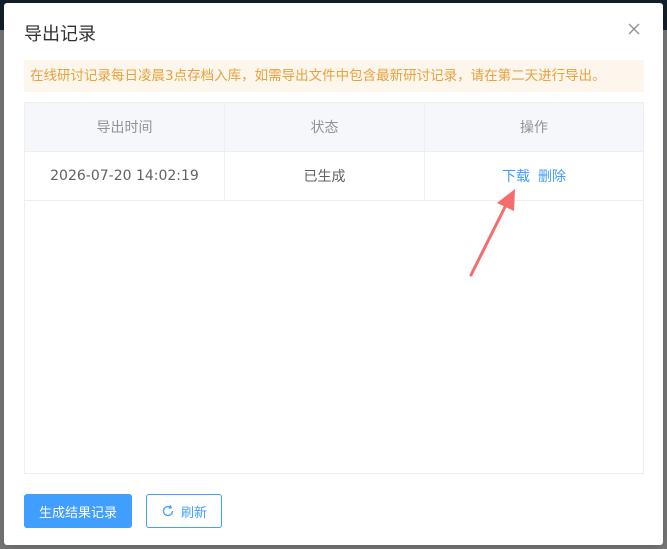 Image resolution: width=667 pixels, height=549 pixels. Describe the element at coordinates (325, 127) in the screenshot. I see `column-header-status: 状态` at that location.